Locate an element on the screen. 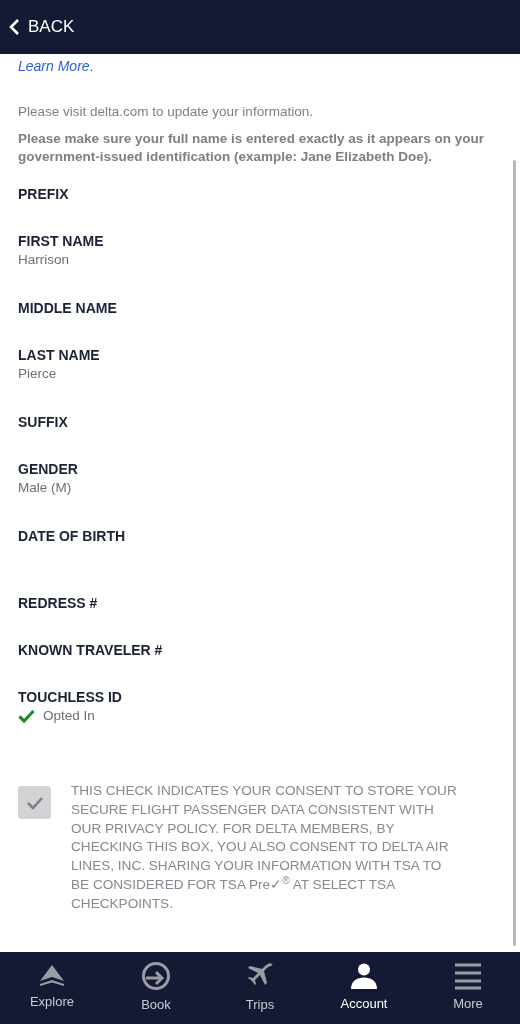  field-value: Male (M) is located at coordinates (45, 488).